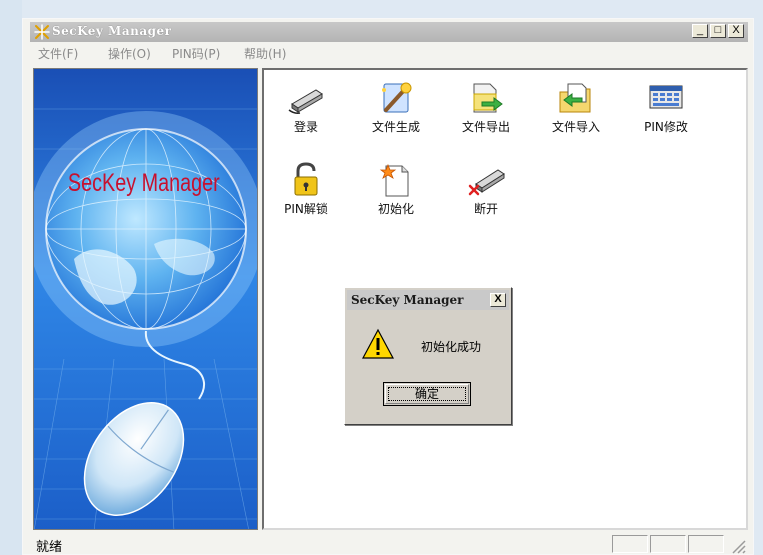  I want to click on disconnect-button: 断开, so click(486, 189).